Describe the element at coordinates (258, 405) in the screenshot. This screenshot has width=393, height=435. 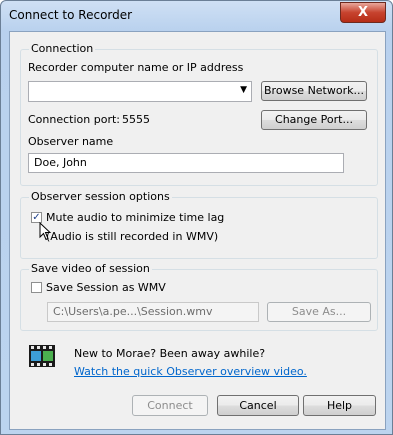
I see `cancel-button: Cancel` at that location.